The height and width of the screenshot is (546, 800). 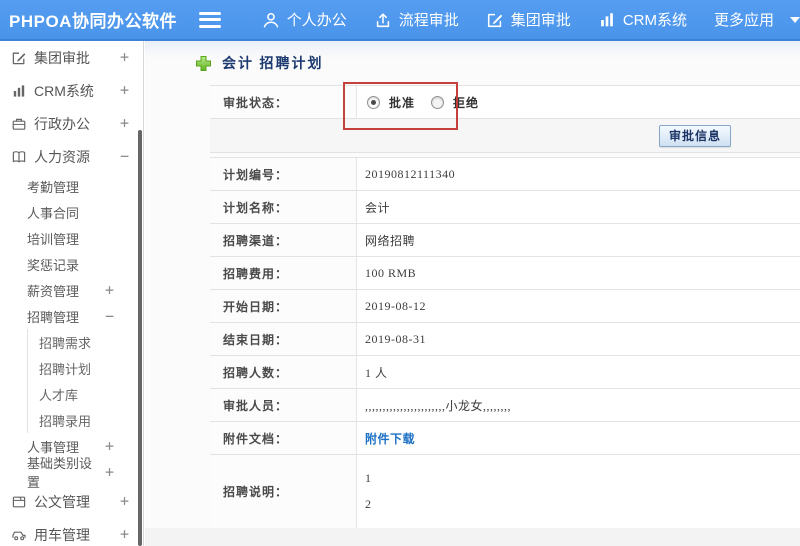 I want to click on sidebar-item-training-mgmt: 培训管理, so click(x=71, y=238).